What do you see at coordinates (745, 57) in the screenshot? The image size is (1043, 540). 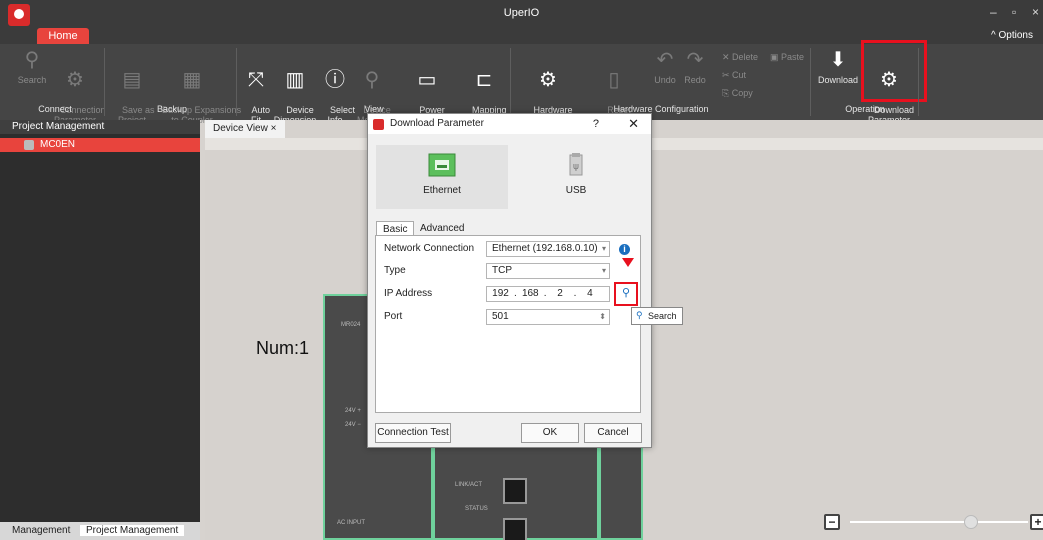 I see `delete-label: Delete` at bounding box center [745, 57].